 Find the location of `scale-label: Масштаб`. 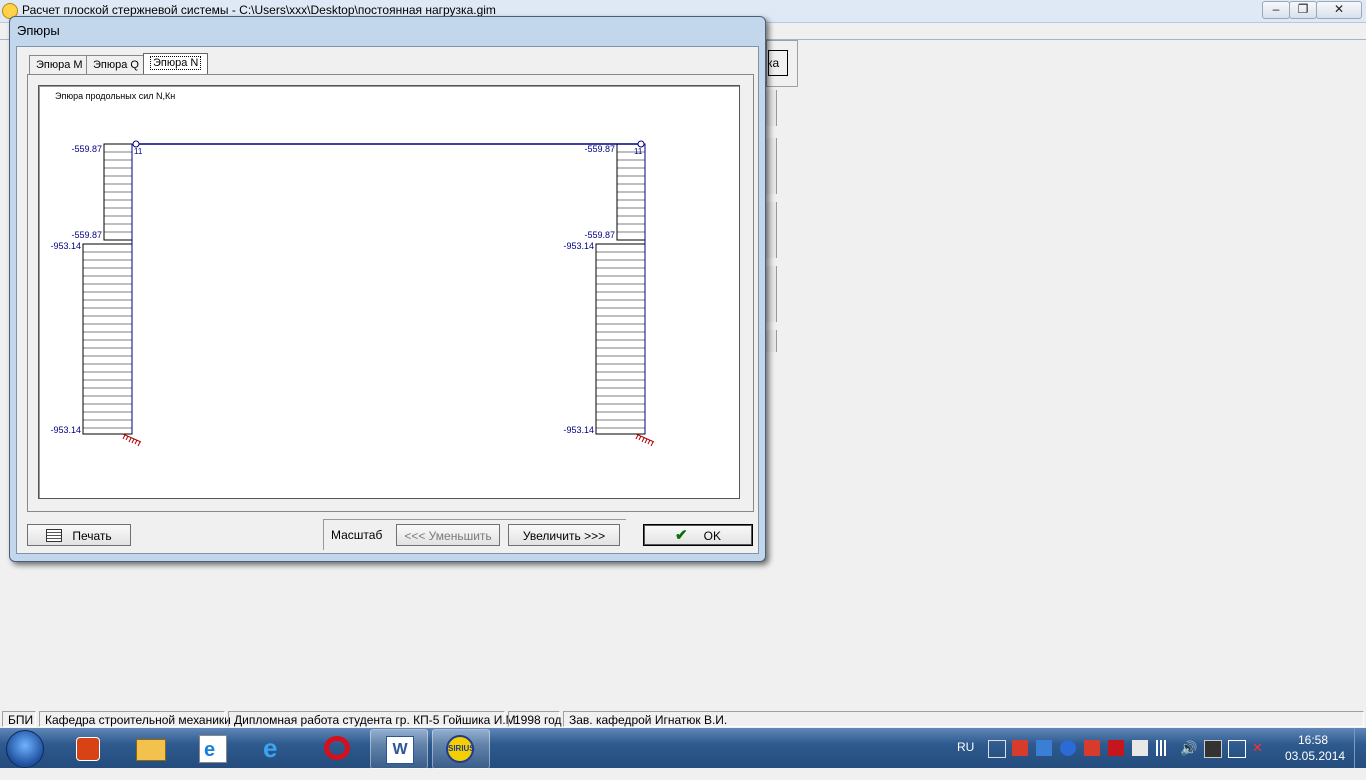

scale-label: Масштаб is located at coordinates (357, 535).